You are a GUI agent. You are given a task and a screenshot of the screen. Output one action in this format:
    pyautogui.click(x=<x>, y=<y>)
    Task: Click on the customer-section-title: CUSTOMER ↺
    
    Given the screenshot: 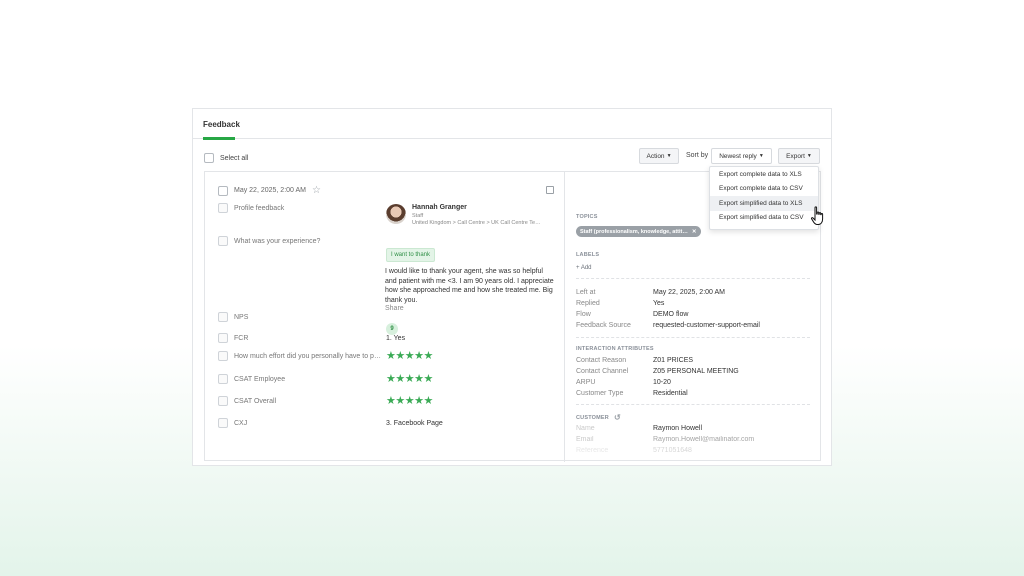 What is the action you would take?
    pyautogui.click(x=598, y=417)
    